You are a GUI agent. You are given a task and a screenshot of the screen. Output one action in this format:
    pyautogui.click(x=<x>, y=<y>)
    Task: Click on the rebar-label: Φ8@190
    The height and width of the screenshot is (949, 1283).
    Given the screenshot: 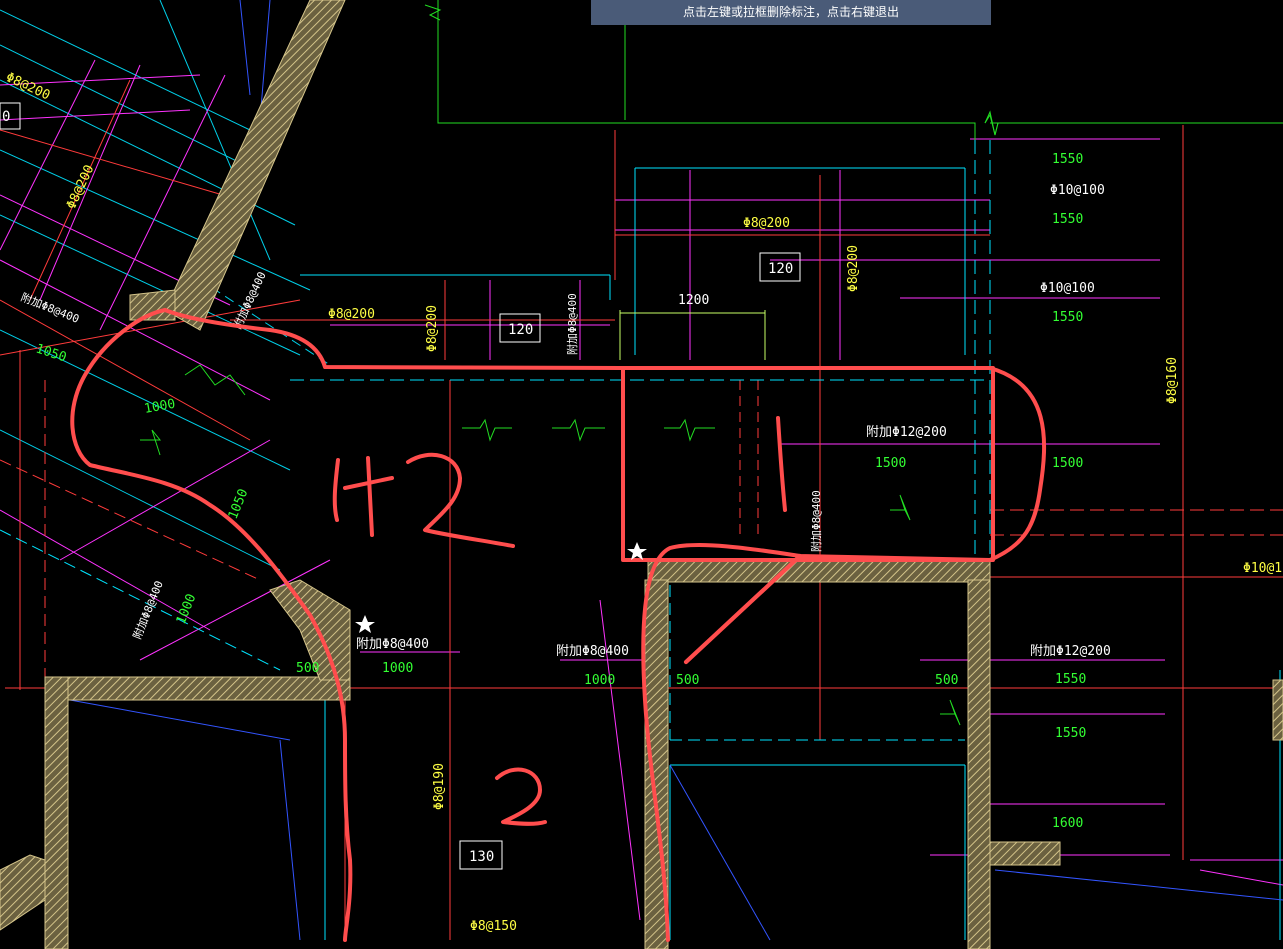 What is the action you would take?
    pyautogui.click(x=439, y=786)
    